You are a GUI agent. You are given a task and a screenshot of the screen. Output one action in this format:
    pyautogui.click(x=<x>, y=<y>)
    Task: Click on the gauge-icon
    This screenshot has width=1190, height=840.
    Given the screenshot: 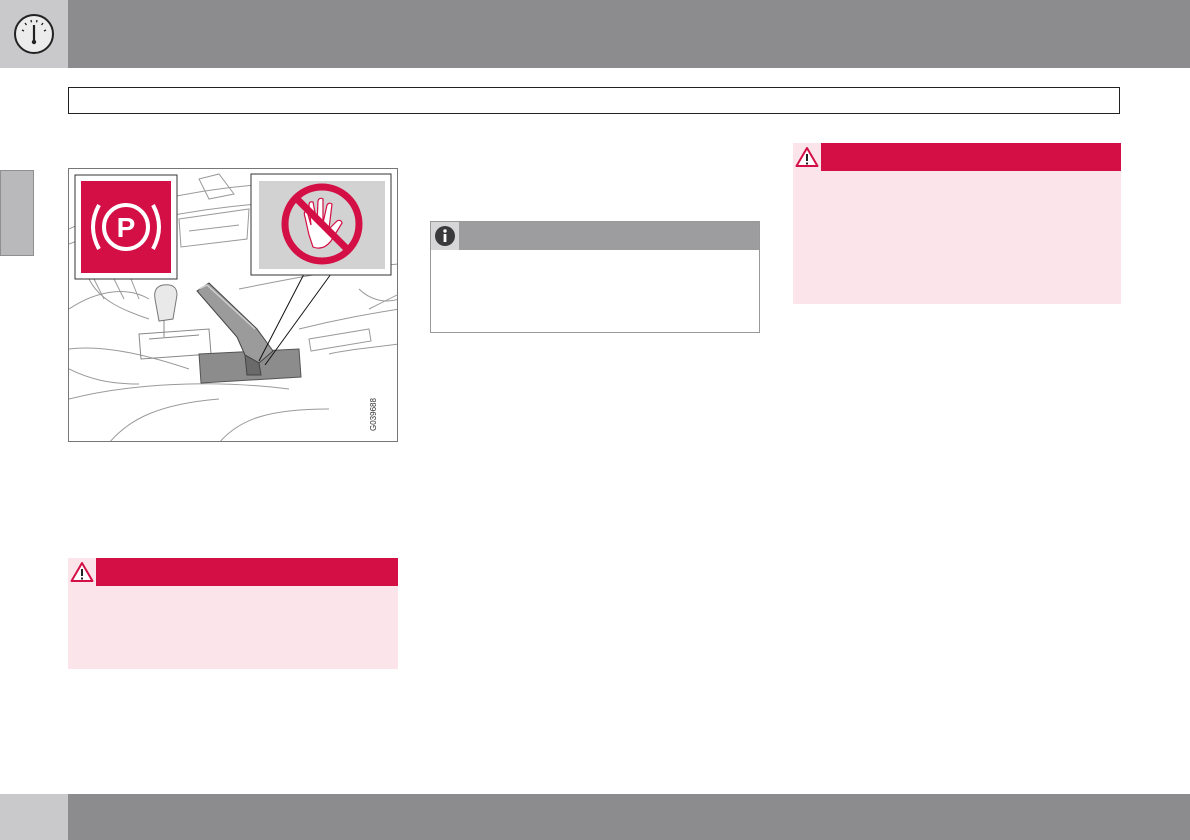 What is the action you would take?
    pyautogui.click(x=34, y=34)
    